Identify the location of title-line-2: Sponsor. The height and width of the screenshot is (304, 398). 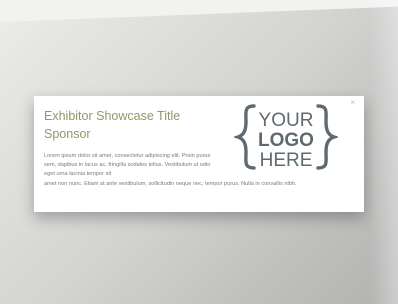
(67, 134).